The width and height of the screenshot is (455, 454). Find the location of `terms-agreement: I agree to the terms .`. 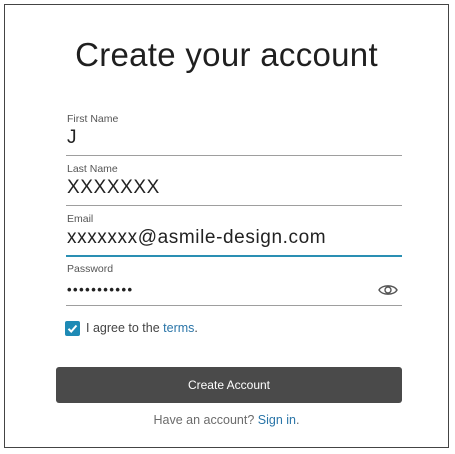

terms-agreement: I agree to the terms . is located at coordinates (131, 328).